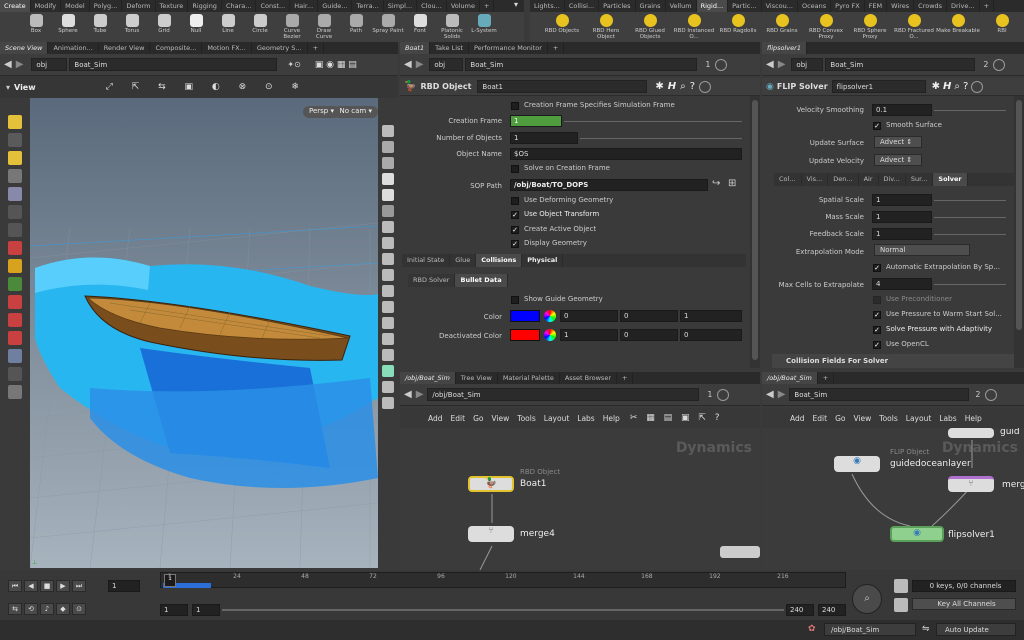  I want to click on shelf-tool: RBD Convex Proxy, so click(826, 27).